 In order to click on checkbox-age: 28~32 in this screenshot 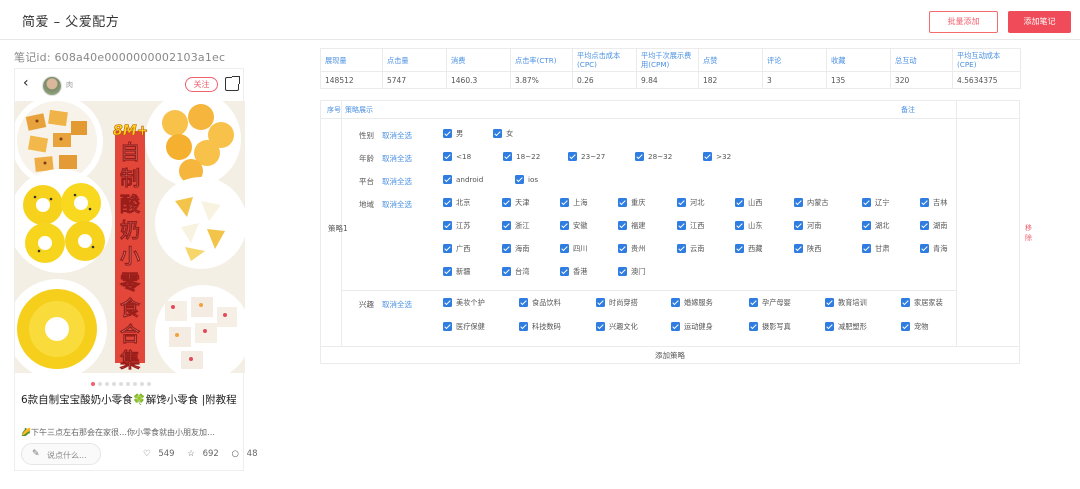, I will do `click(653, 156)`.